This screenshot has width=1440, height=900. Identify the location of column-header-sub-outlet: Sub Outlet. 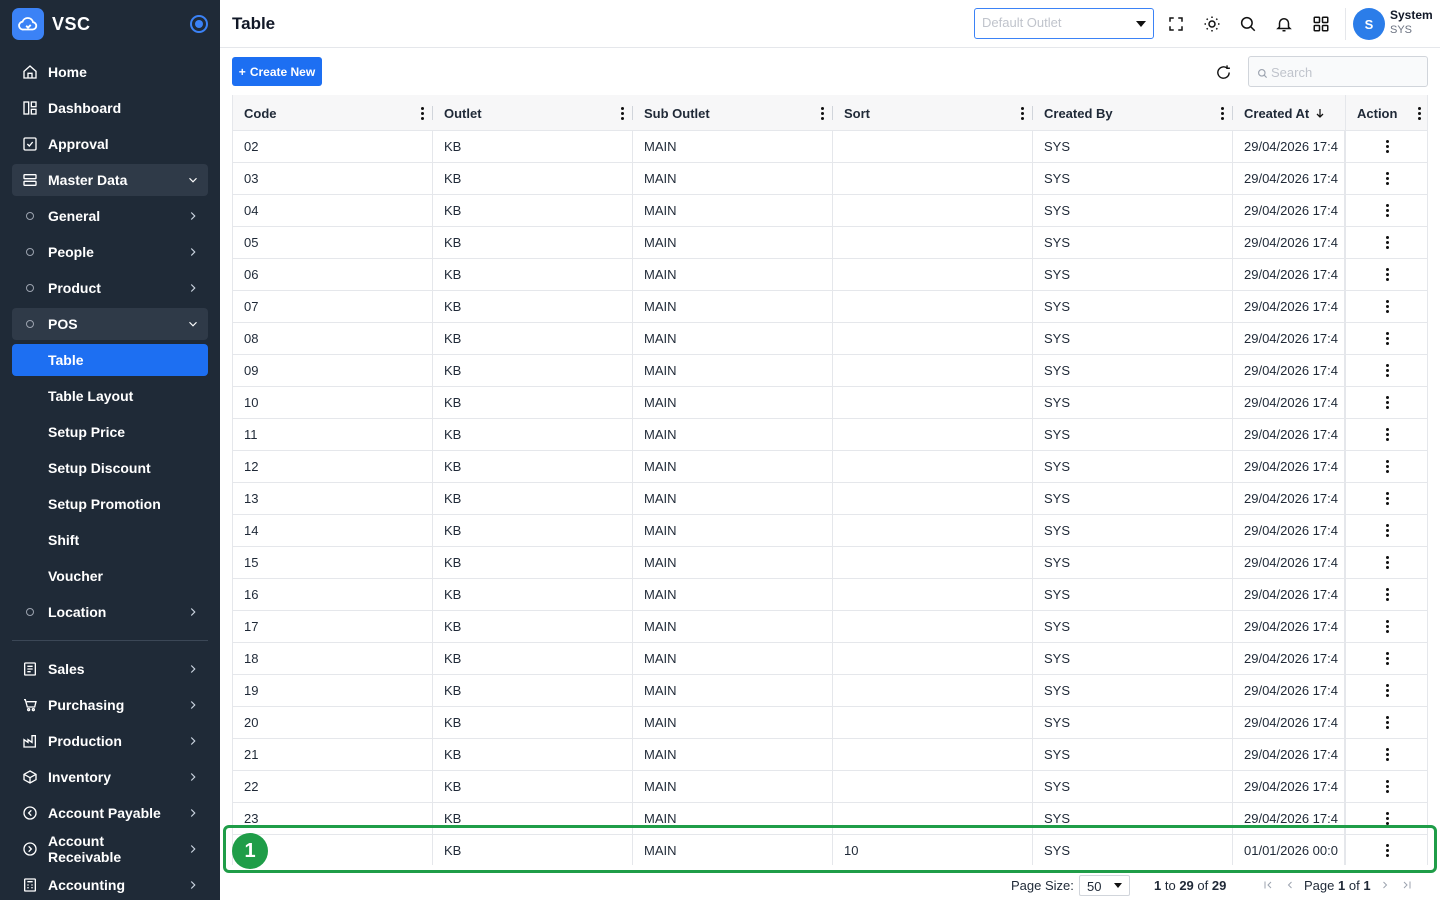
(733, 113).